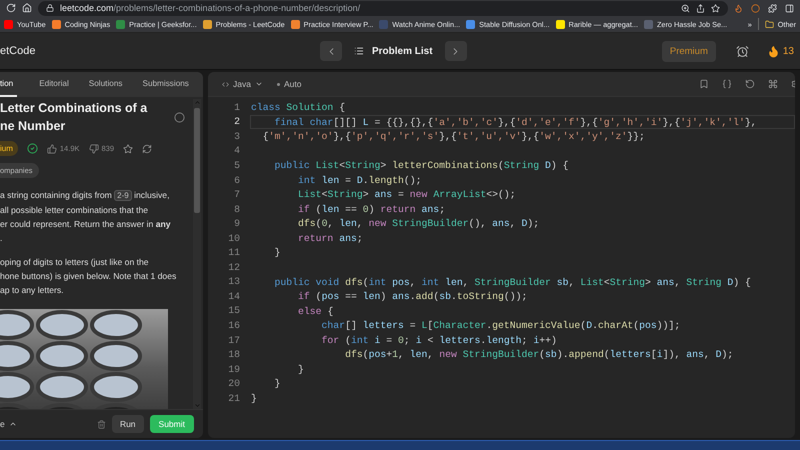 This screenshot has height=450, width=800. Describe the element at coordinates (402, 51) in the screenshot. I see `problem-list-label: Problem List` at that location.